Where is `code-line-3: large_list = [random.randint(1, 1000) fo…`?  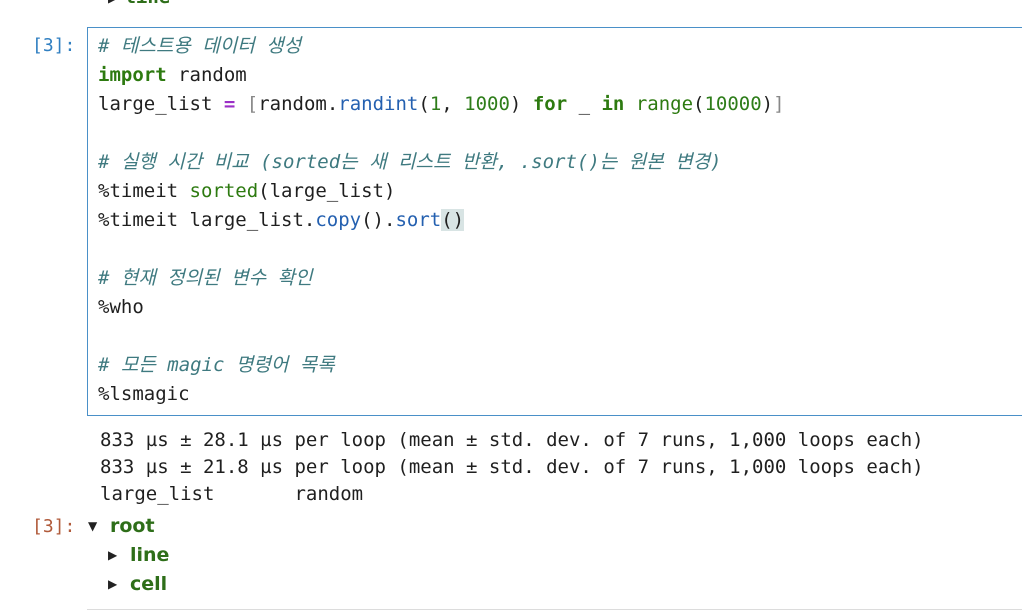
code-line-3: large_list = [random.randint(1, 1000) fo… is located at coordinates (441, 104).